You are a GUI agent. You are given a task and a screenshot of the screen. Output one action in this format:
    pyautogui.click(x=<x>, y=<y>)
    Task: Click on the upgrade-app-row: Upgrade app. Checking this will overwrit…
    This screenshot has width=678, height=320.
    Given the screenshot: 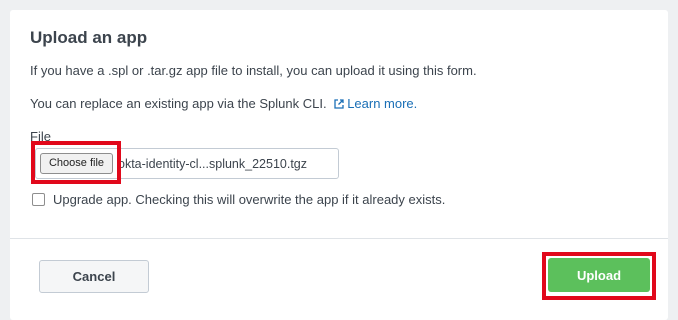 What is the action you would take?
    pyautogui.click(x=238, y=199)
    